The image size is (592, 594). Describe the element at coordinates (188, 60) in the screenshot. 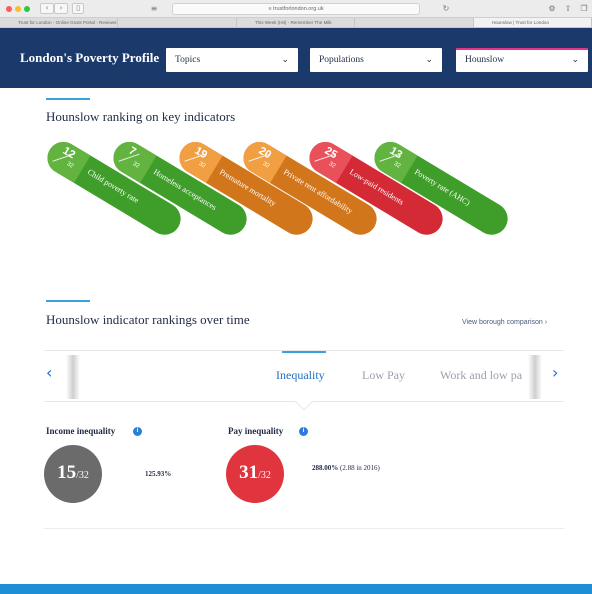

I see `topics-label: Topics` at that location.